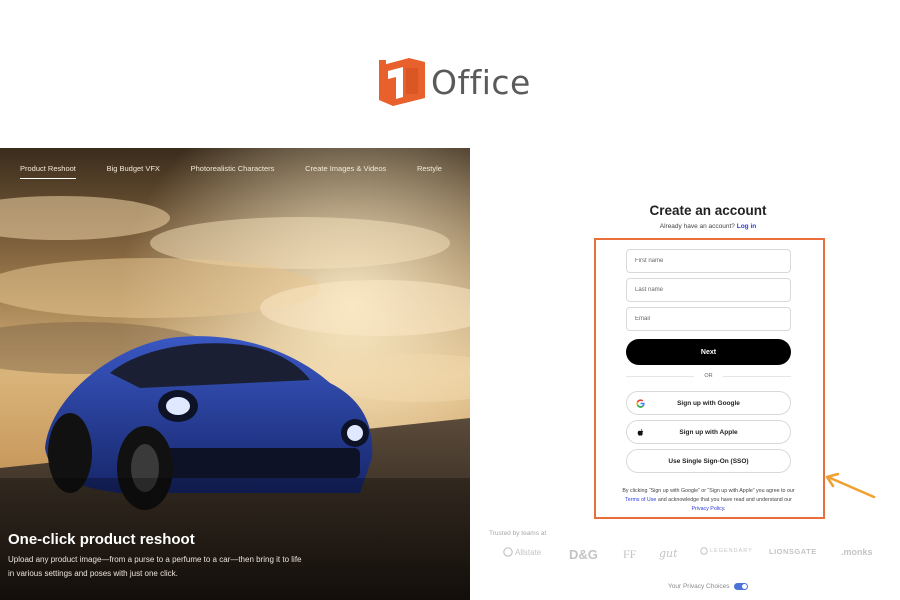 This screenshot has height=600, width=900. I want to click on legal-suffix: ., so click(725, 508).